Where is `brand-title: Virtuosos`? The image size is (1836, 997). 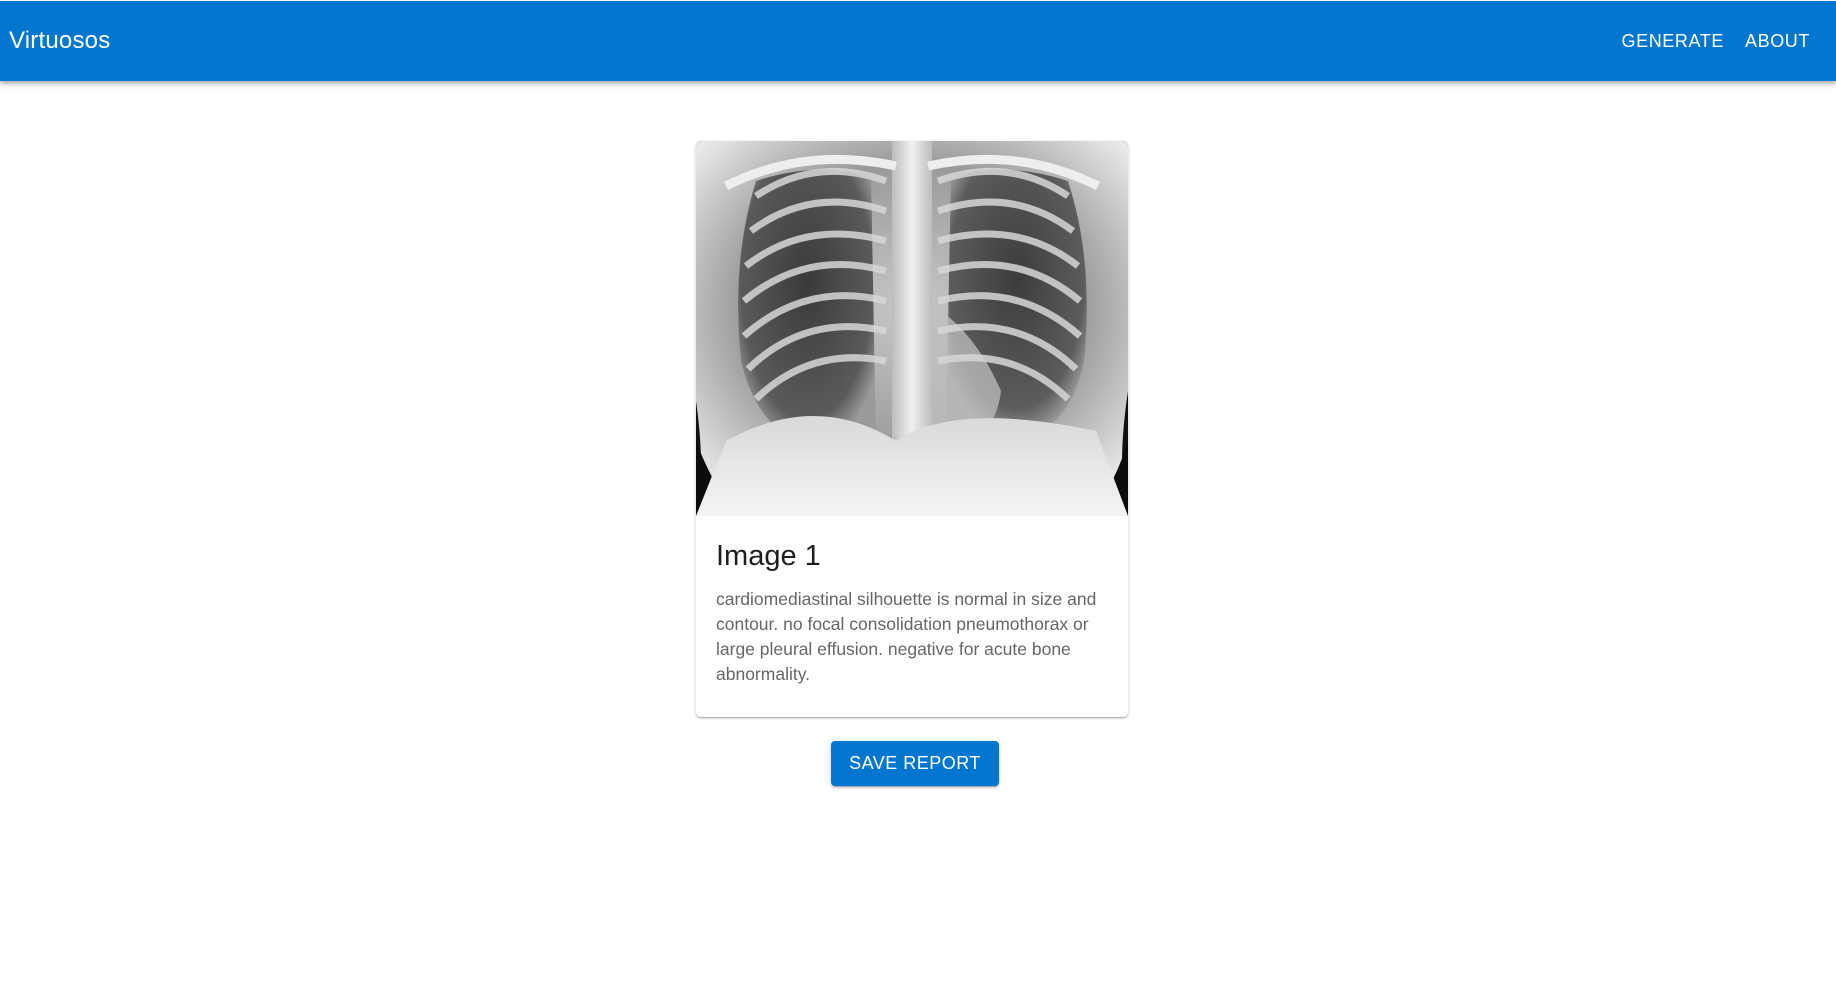 brand-title: Virtuosos is located at coordinates (59, 41).